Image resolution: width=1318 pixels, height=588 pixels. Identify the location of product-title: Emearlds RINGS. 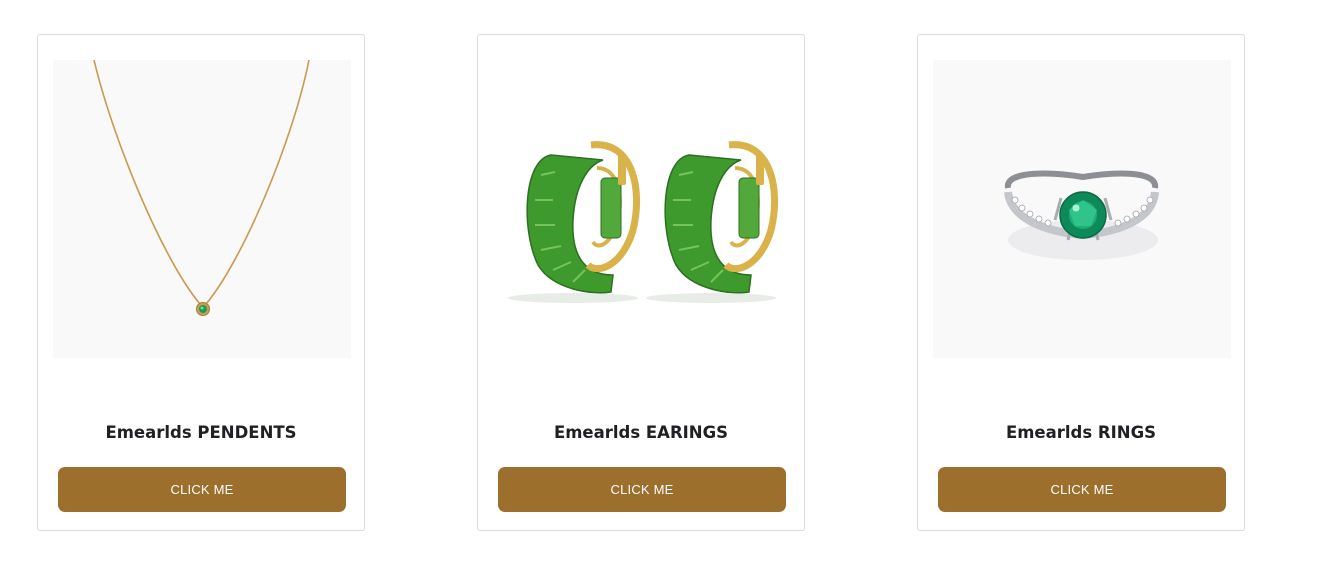
(1081, 432).